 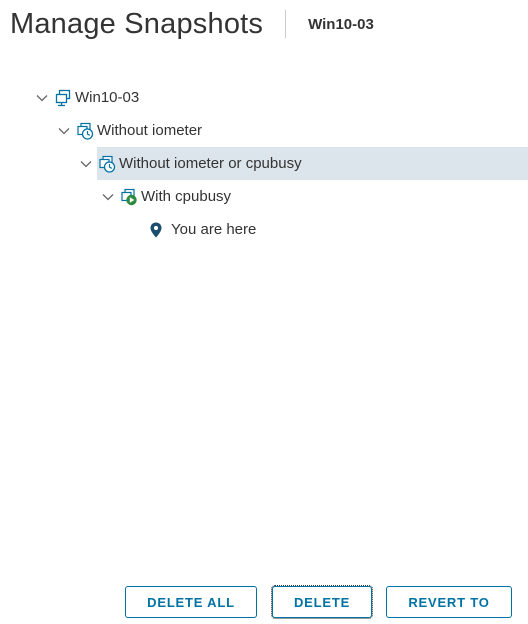 I want to click on tree-node-label: Win10-03, so click(x=107, y=97).